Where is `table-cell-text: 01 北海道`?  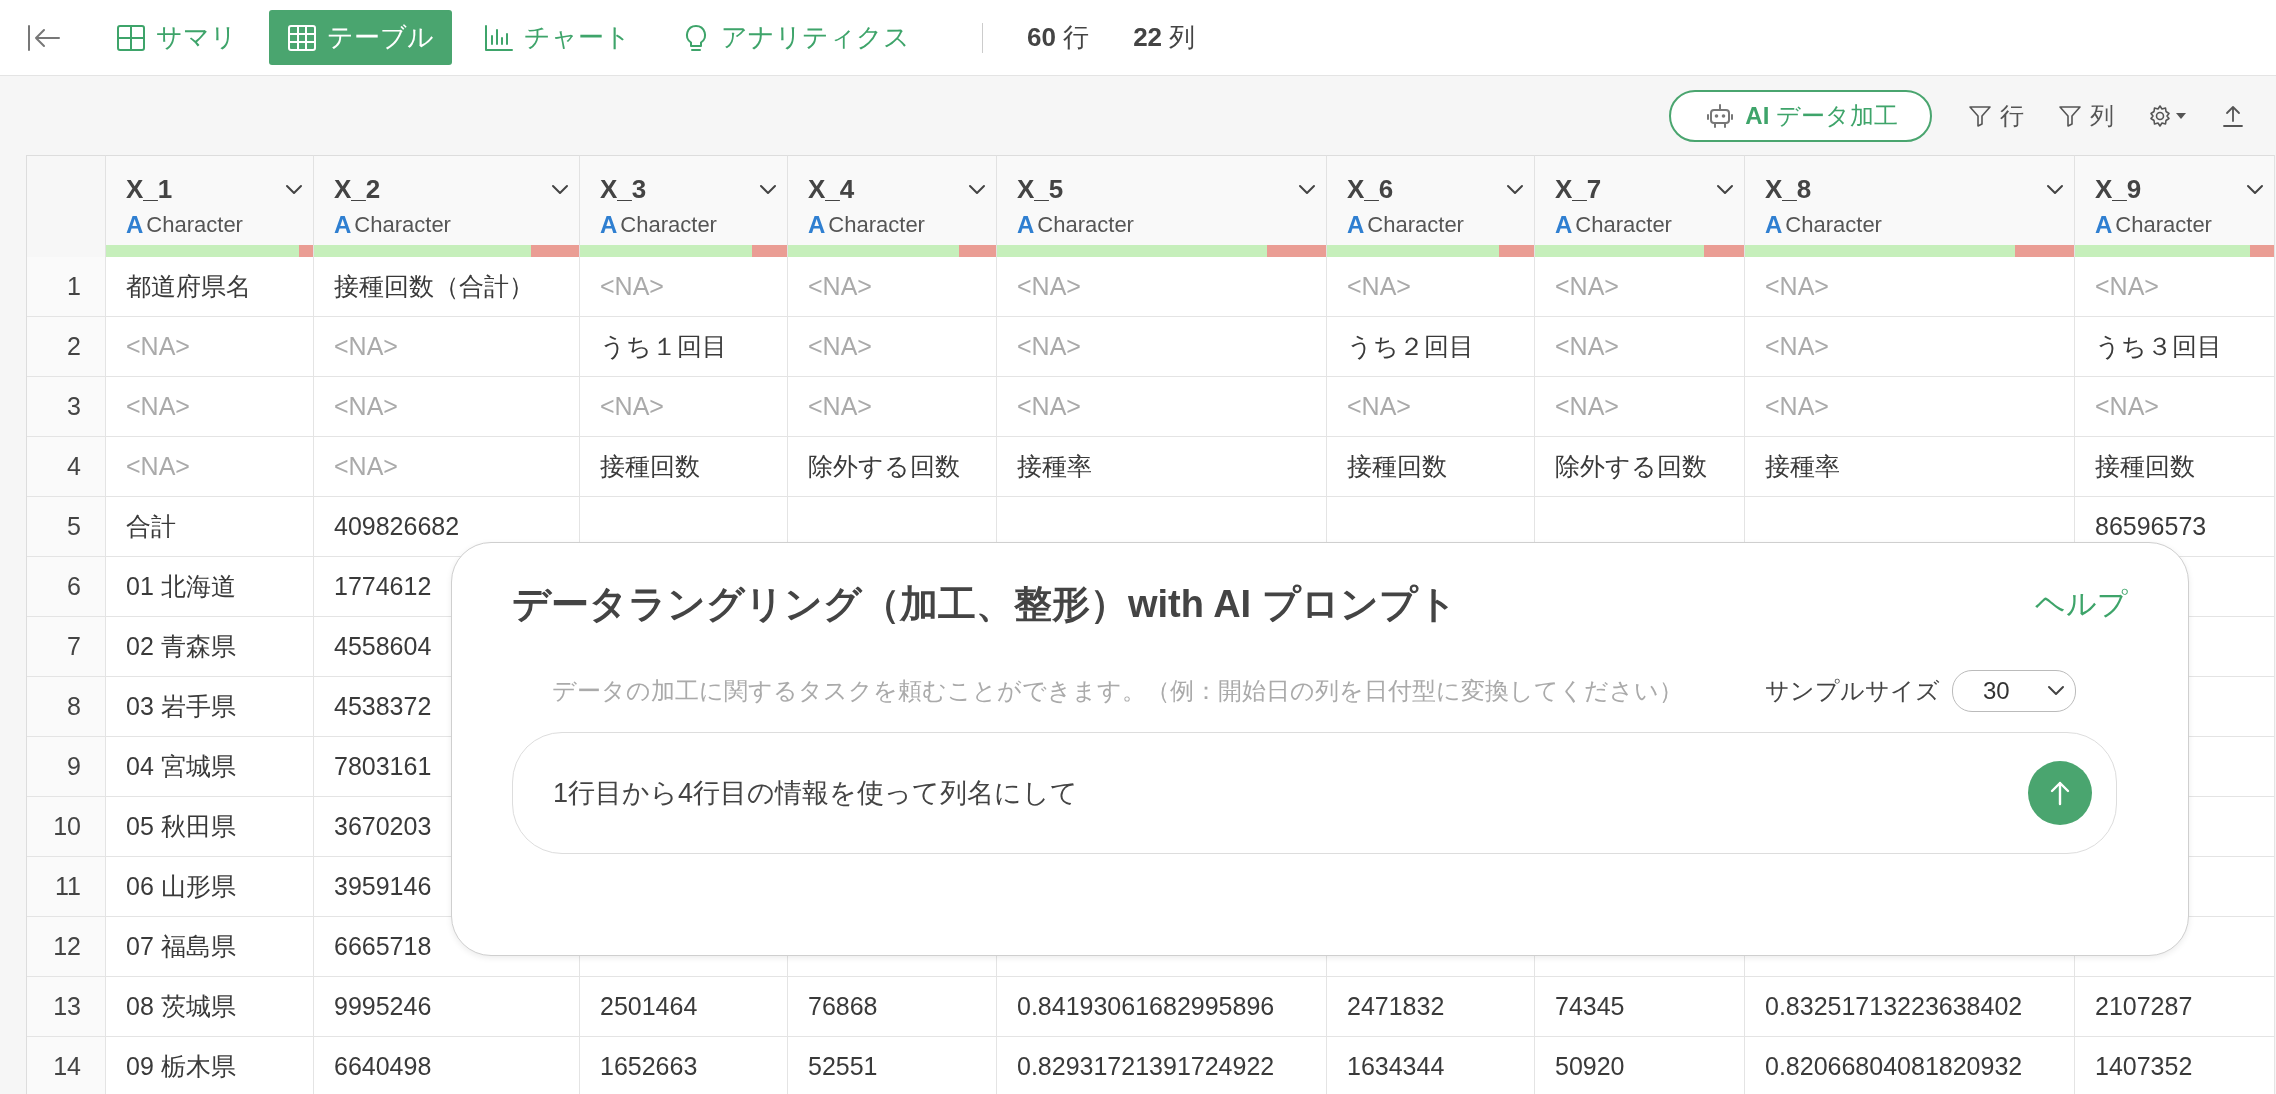 table-cell-text: 01 北海道 is located at coordinates (181, 586).